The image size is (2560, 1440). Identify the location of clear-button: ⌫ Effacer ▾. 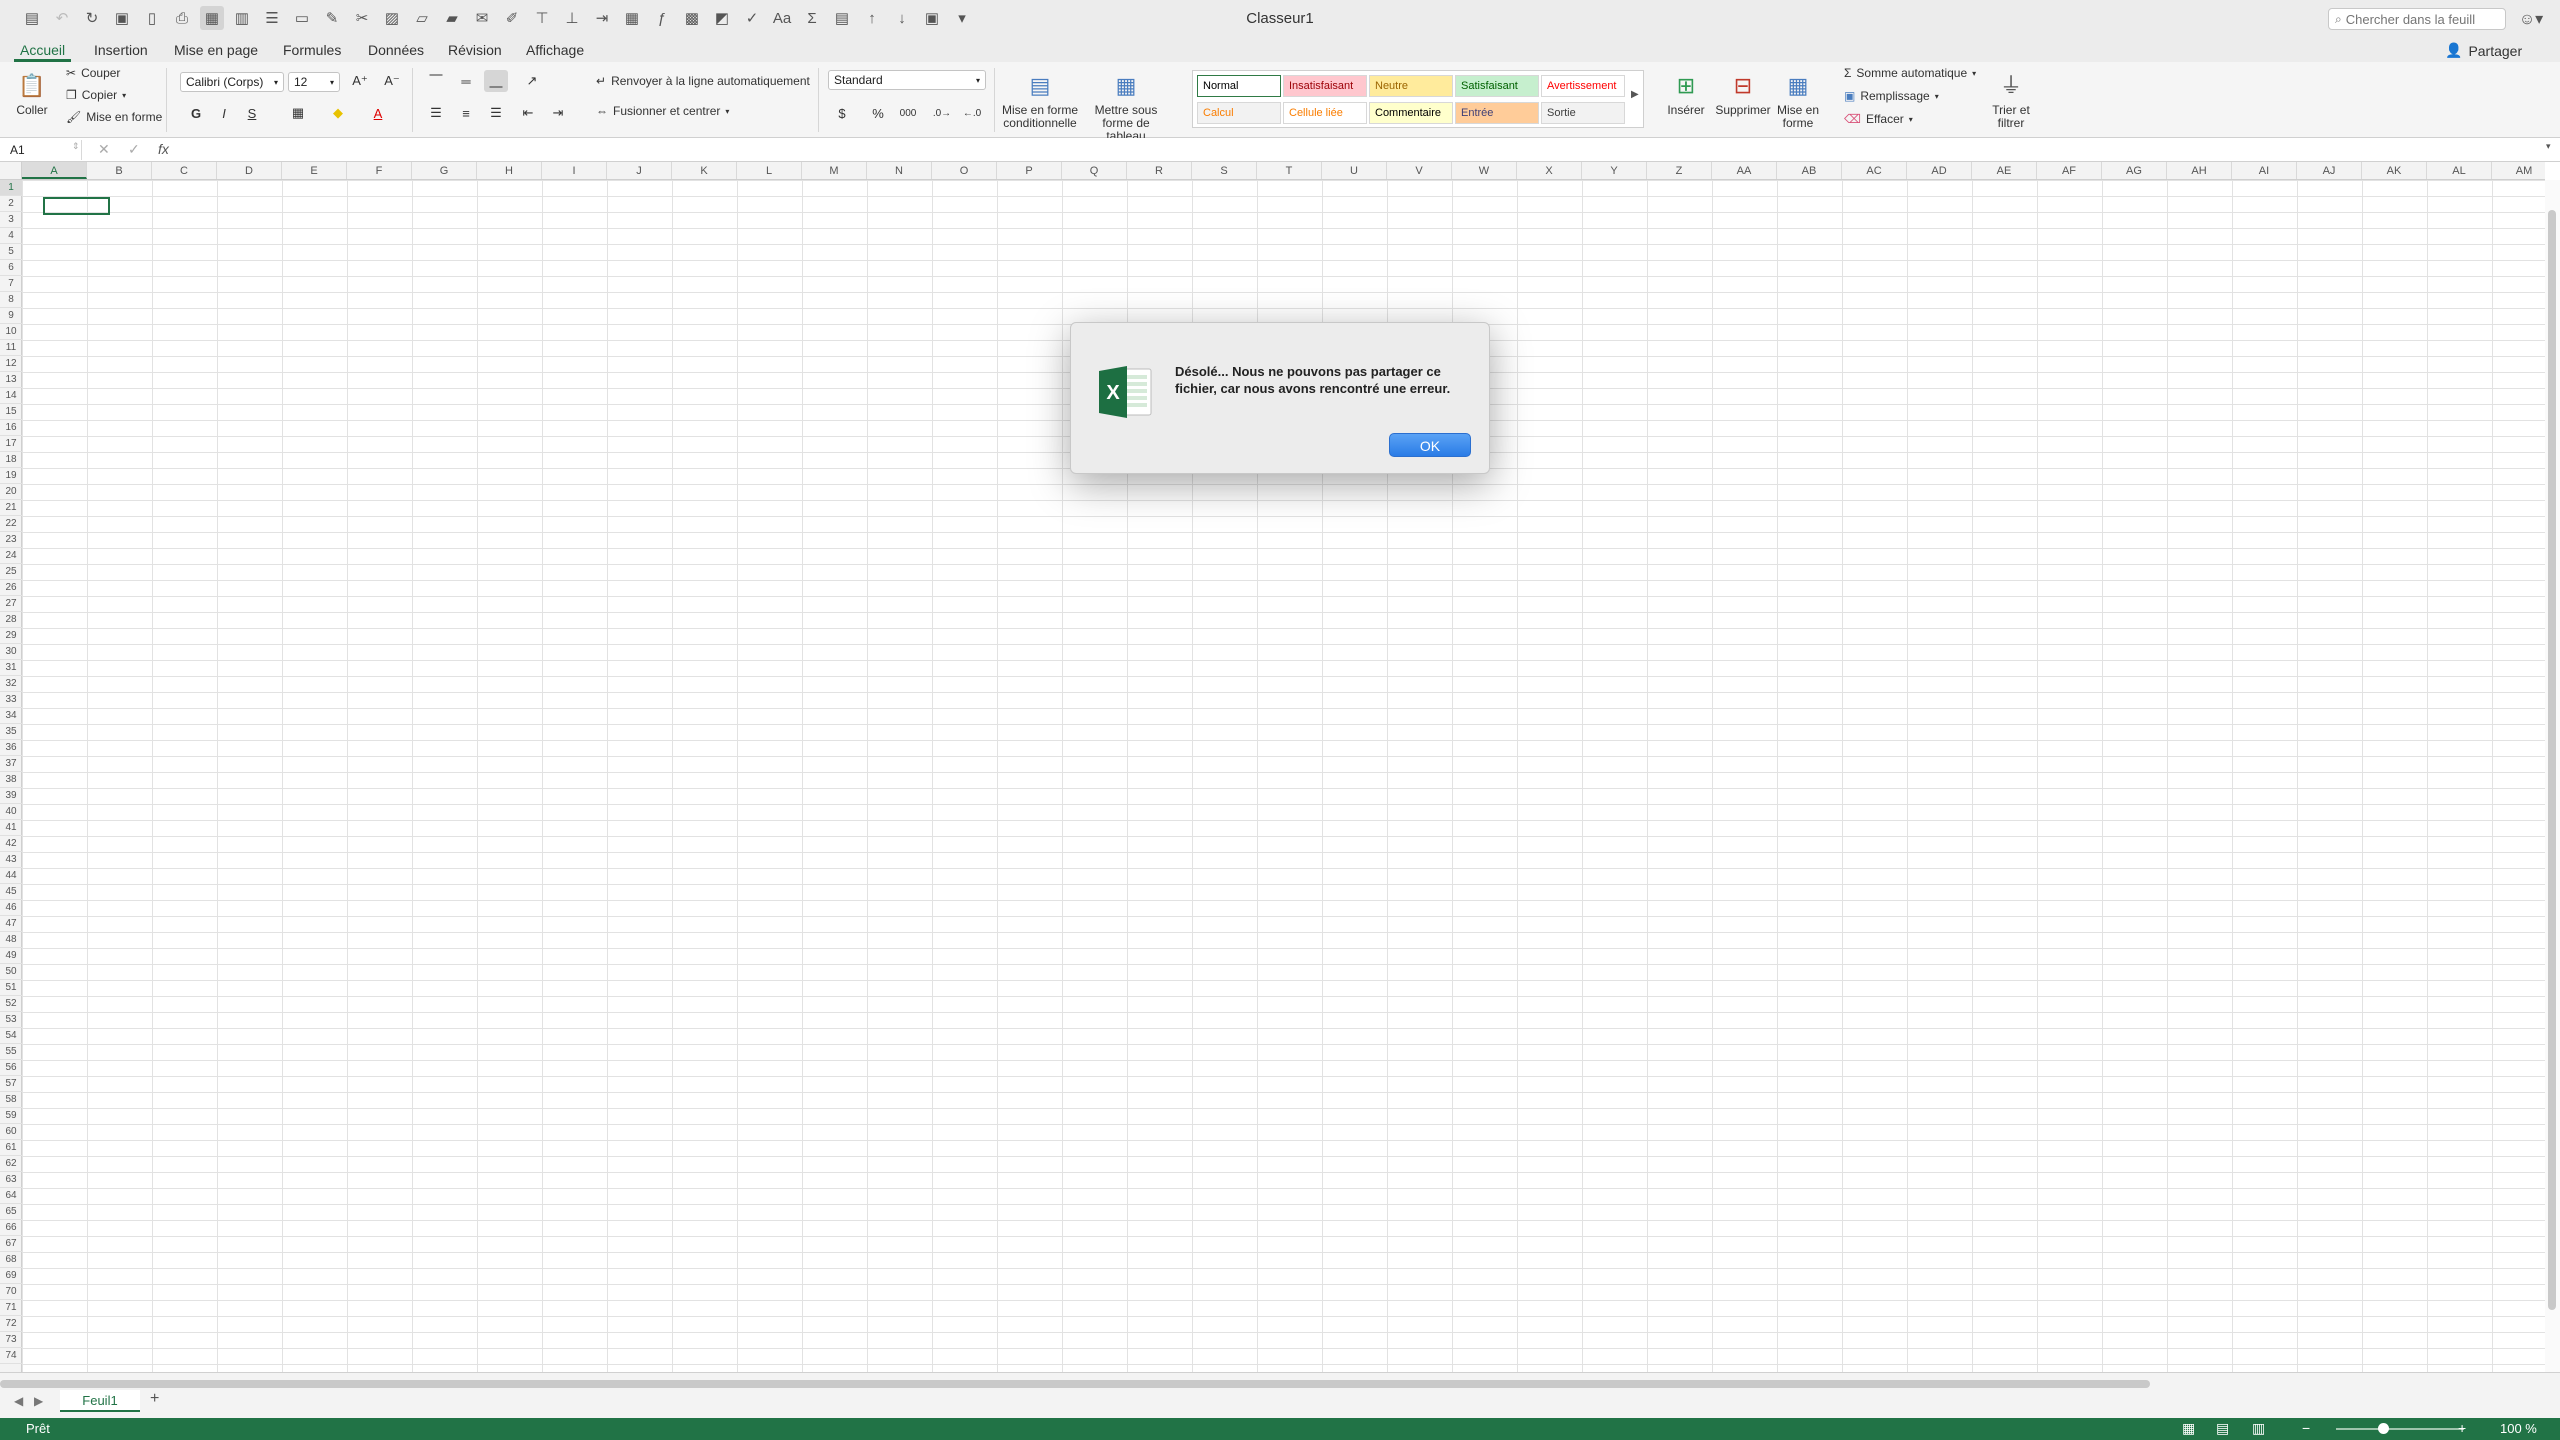
(1878, 119).